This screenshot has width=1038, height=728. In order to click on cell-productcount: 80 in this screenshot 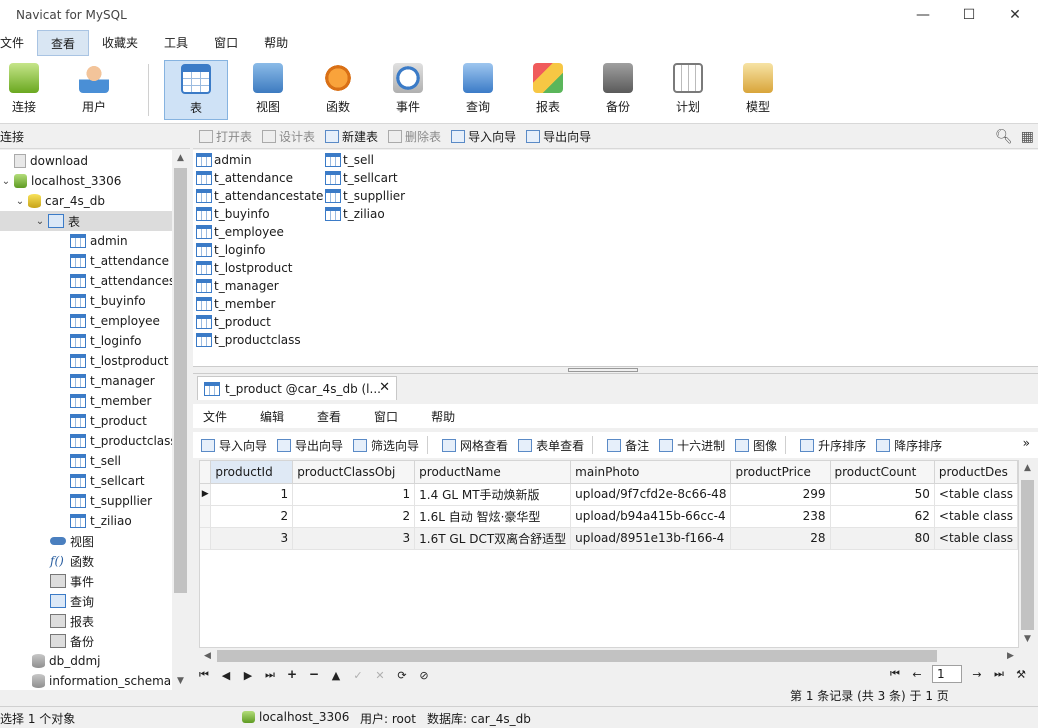, I will do `click(882, 538)`.